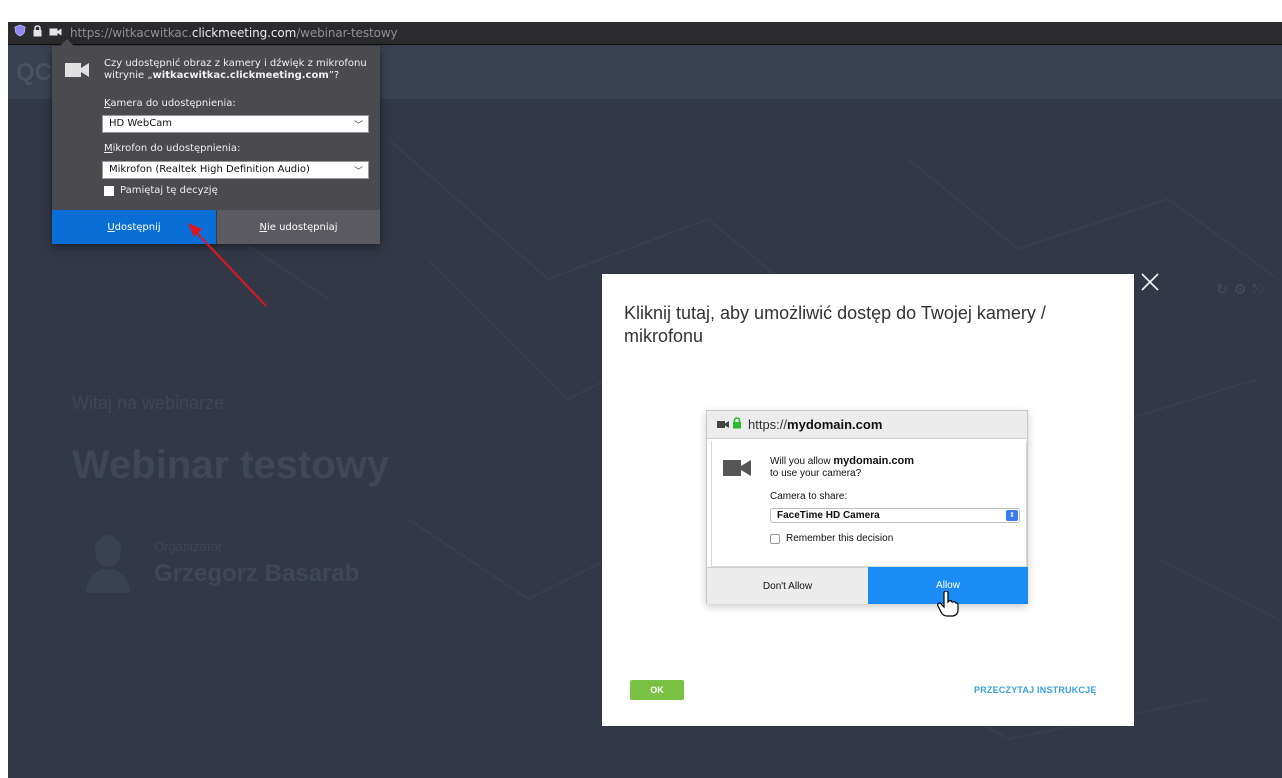  I want to click on stepper-icon: ⇕, so click(1012, 515).